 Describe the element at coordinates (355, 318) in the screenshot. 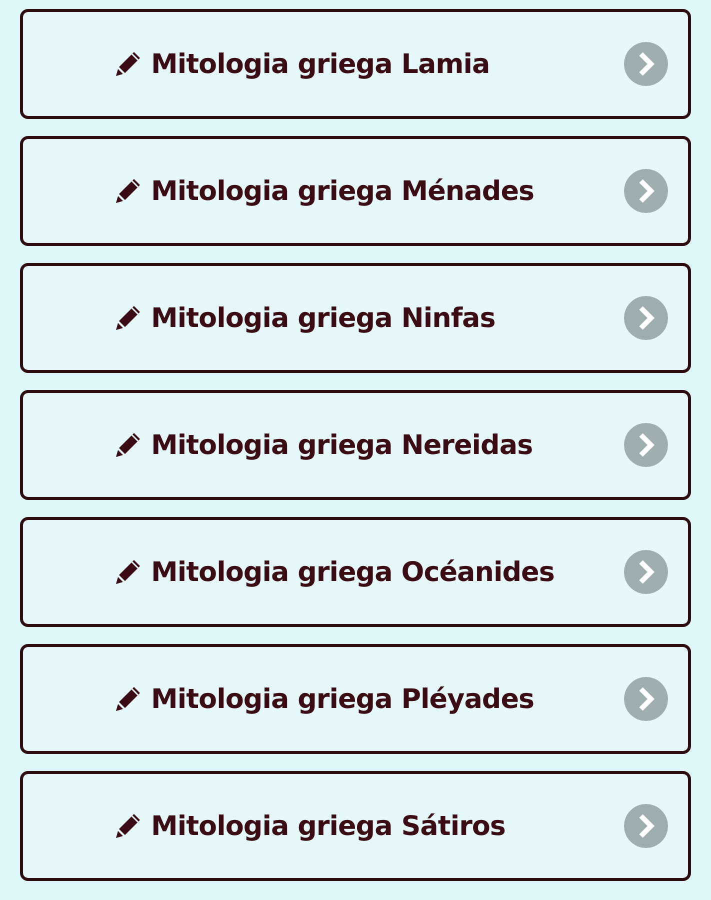

I see `list-item: Mitologia griega Ninfas` at that location.